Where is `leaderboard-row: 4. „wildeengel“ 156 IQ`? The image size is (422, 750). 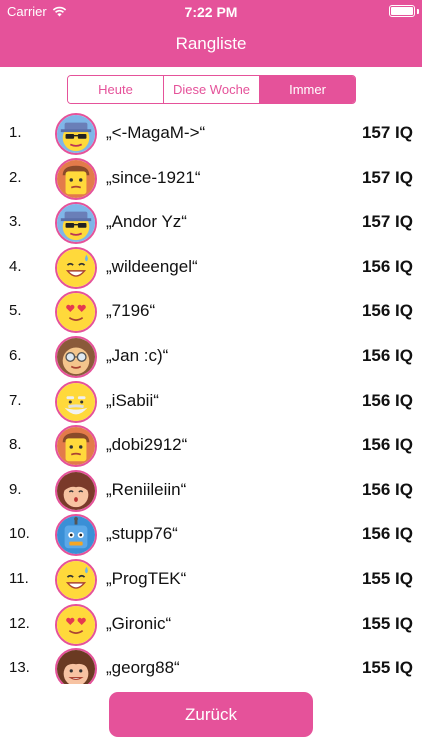
leaderboard-row: 4. „wildeengel“ 156 IQ is located at coordinates (211, 268).